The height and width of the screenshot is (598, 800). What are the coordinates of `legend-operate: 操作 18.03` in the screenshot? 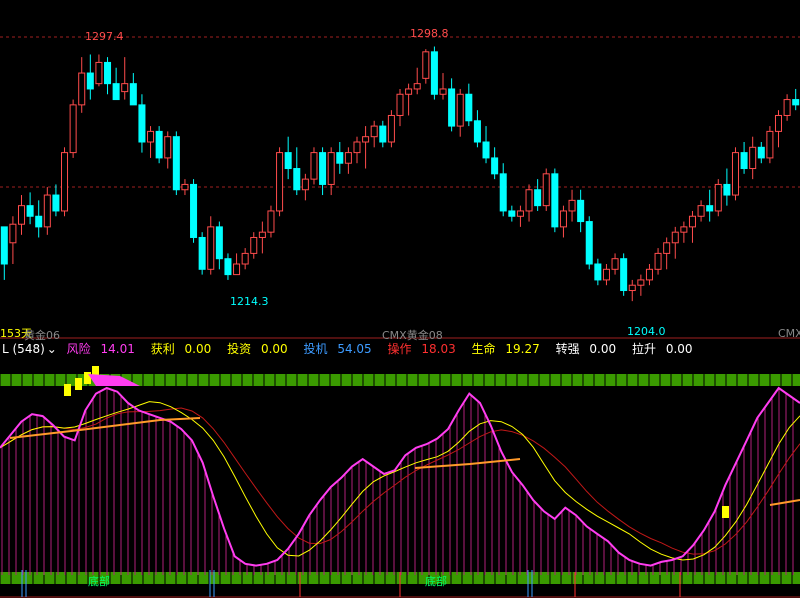 It's located at (421, 349).